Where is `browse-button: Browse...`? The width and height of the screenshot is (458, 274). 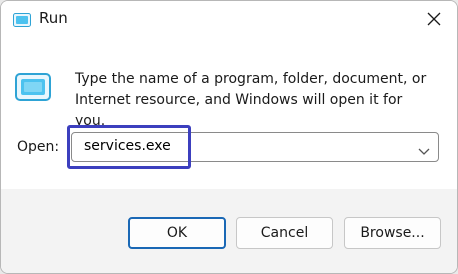
browse-button: Browse... is located at coordinates (392, 233).